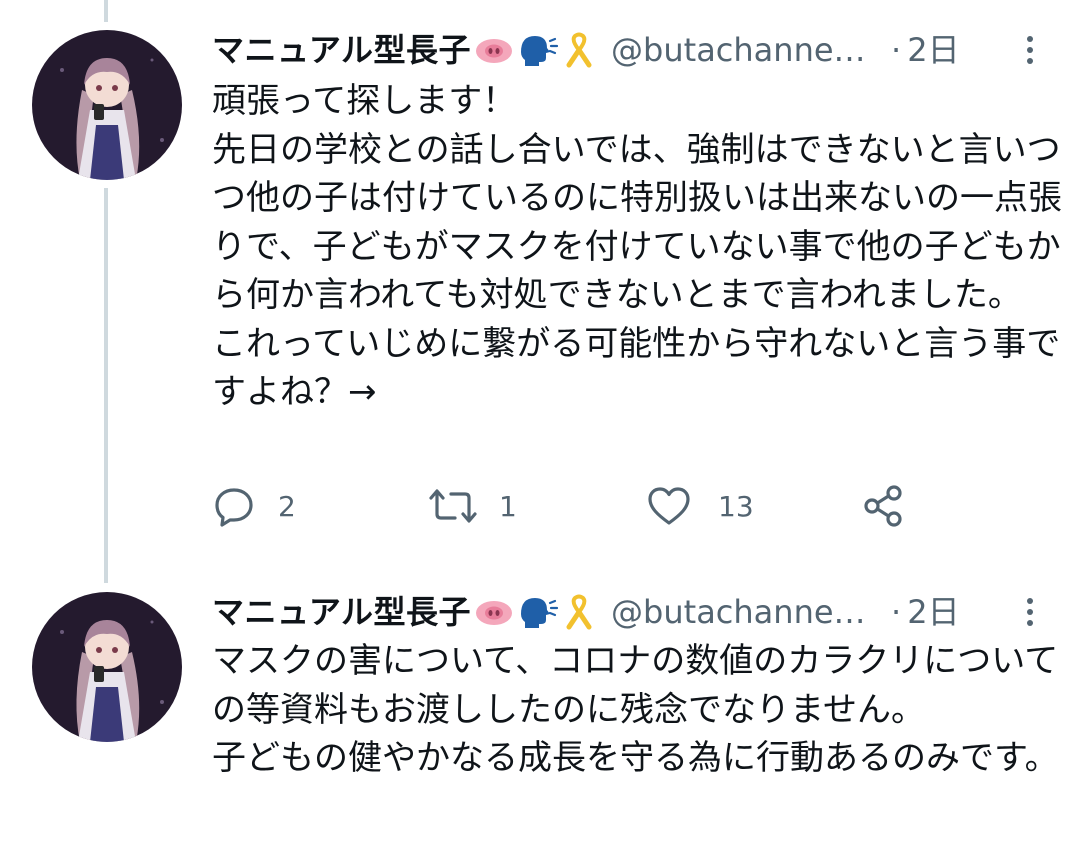  I want to click on retweet-button: 1, so click(472, 506).